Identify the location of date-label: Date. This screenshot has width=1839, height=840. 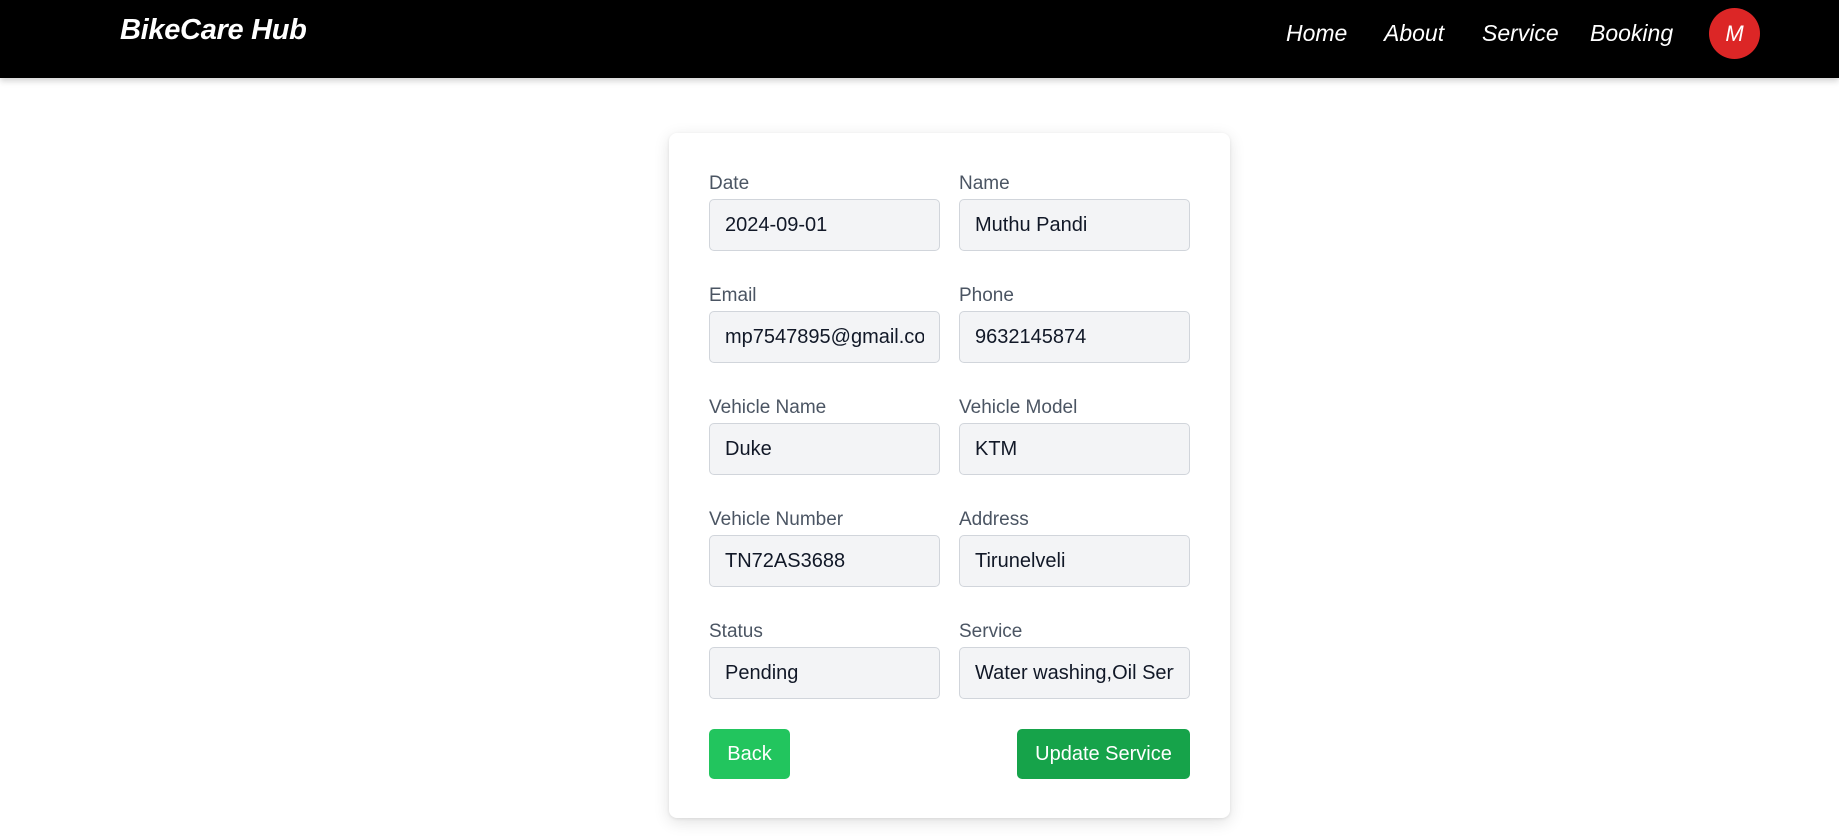
(729, 183).